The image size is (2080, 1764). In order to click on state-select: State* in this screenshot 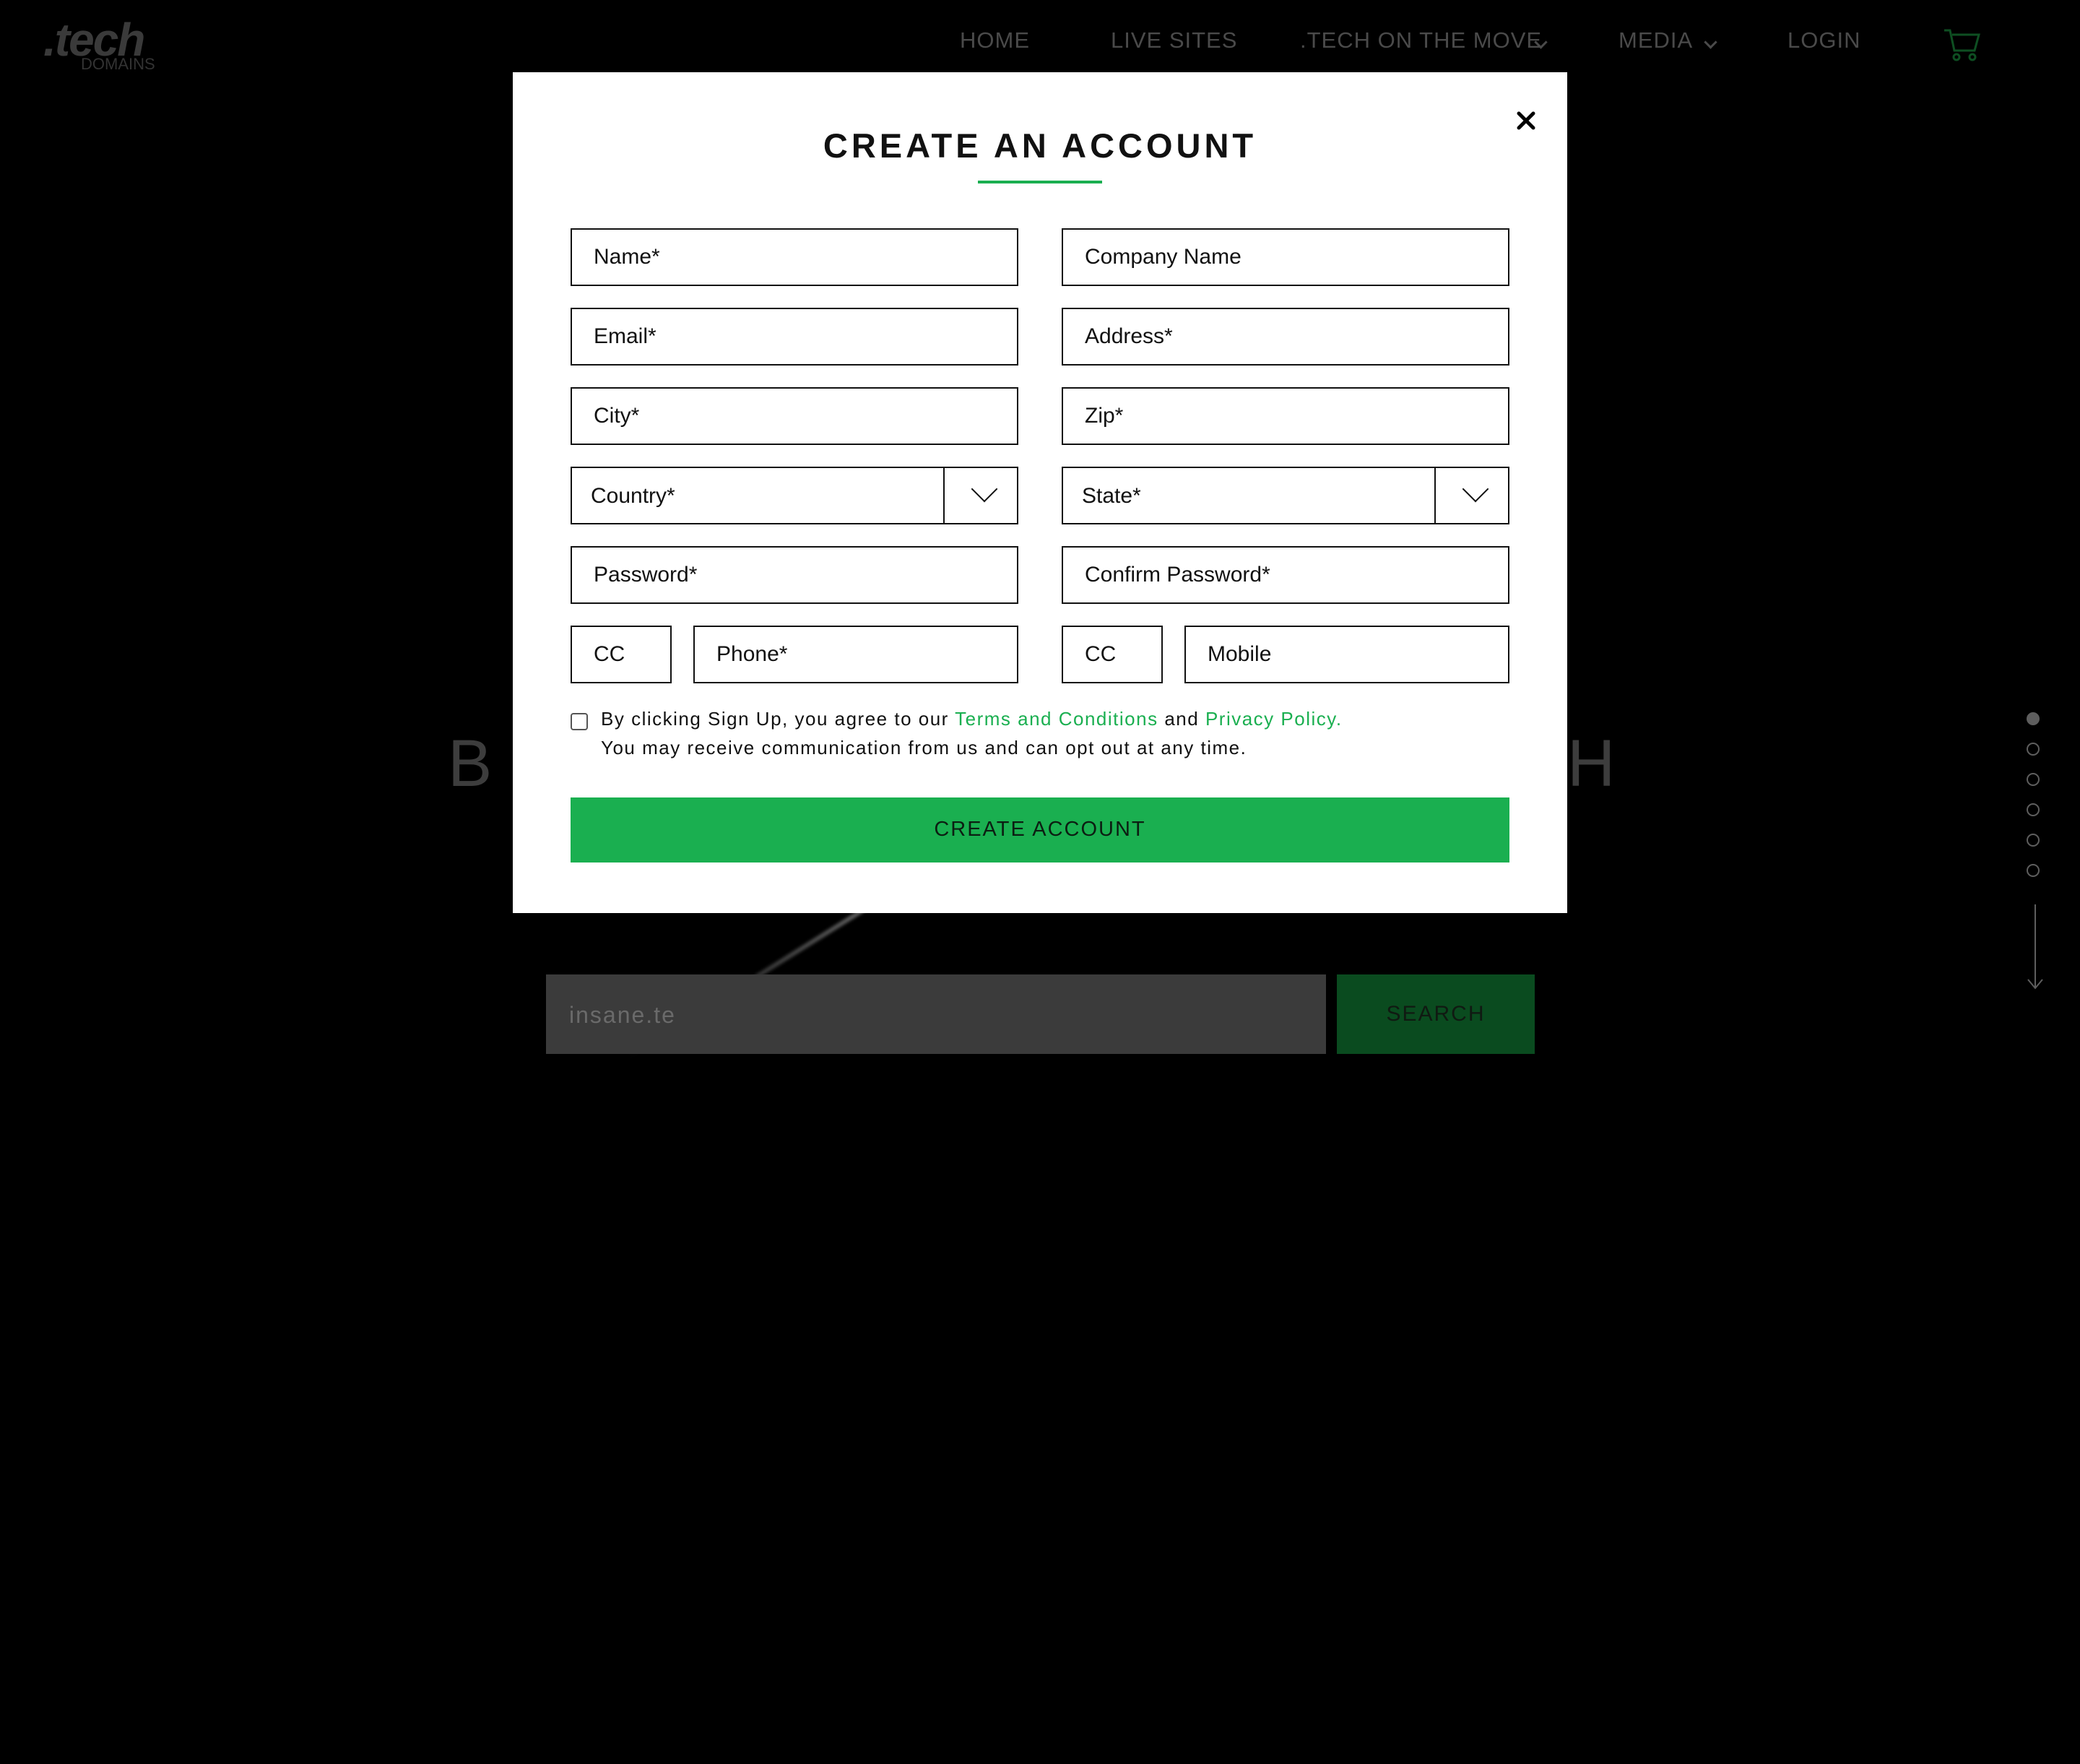, I will do `click(1285, 496)`.